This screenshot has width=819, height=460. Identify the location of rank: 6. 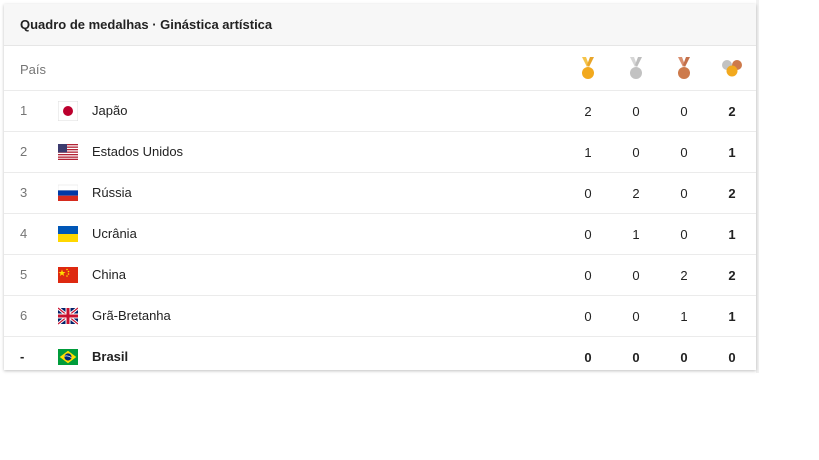
(24, 315).